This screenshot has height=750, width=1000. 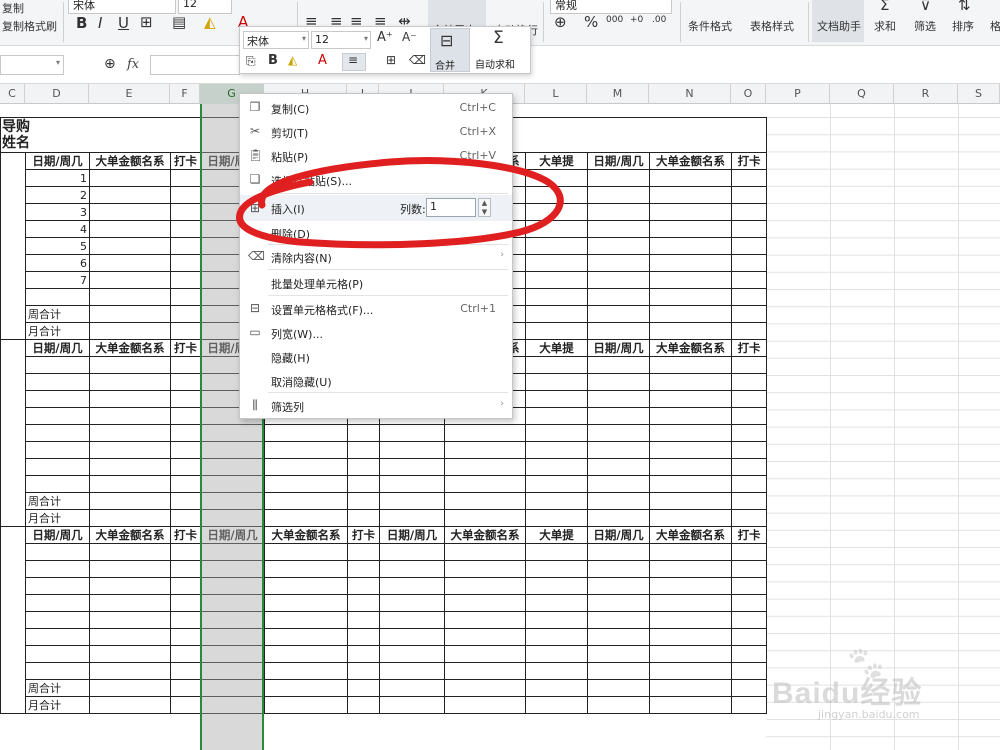 What do you see at coordinates (195, 65) in the screenshot?
I see `formula-input` at bounding box center [195, 65].